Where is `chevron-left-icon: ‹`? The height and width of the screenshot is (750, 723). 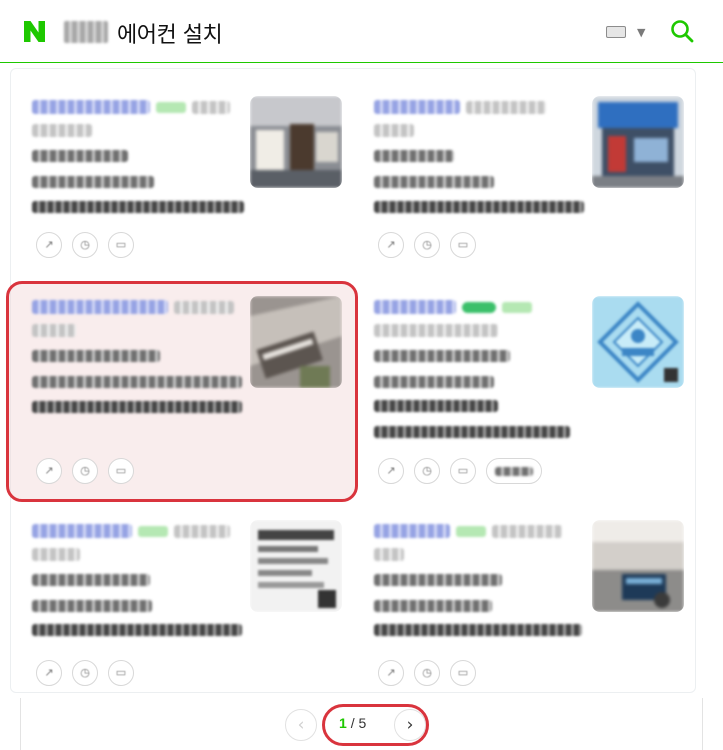
chevron-left-icon: ‹ is located at coordinates (301, 725).